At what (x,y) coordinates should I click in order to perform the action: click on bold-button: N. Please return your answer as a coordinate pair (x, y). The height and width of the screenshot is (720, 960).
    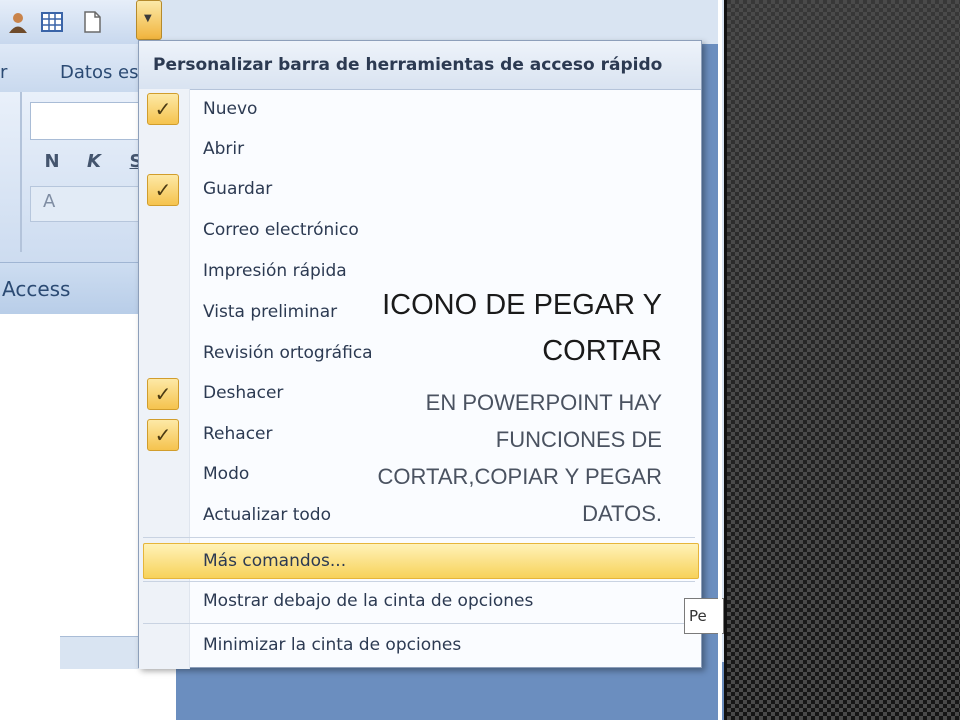
    Looking at the image, I should click on (52, 162).